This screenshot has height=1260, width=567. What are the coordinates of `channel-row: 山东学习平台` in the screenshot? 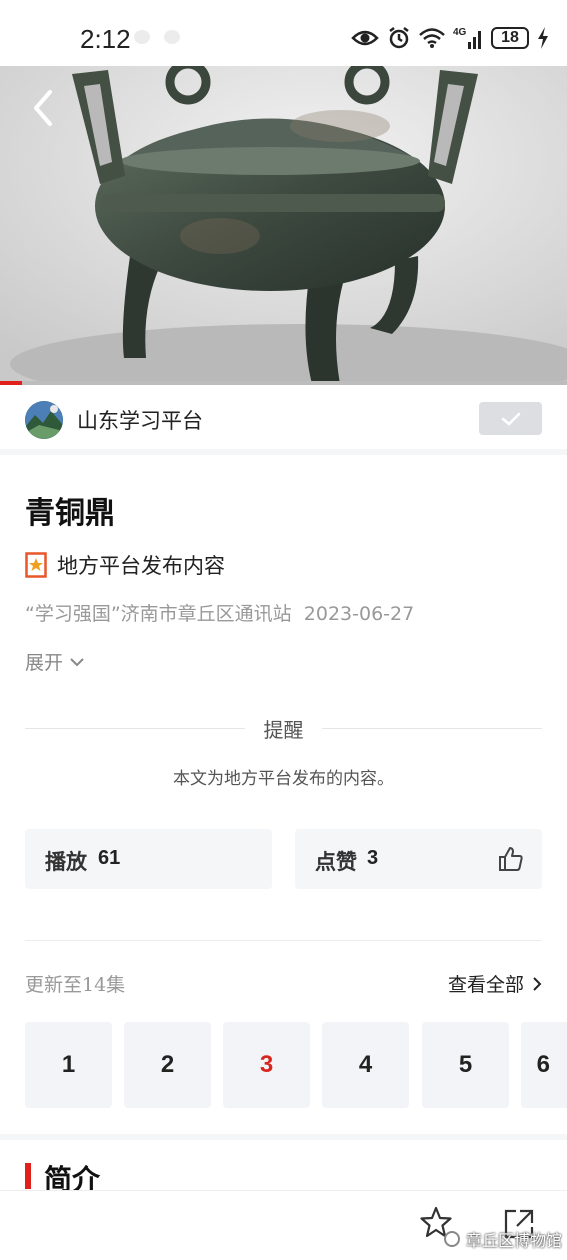 It's located at (283, 420).